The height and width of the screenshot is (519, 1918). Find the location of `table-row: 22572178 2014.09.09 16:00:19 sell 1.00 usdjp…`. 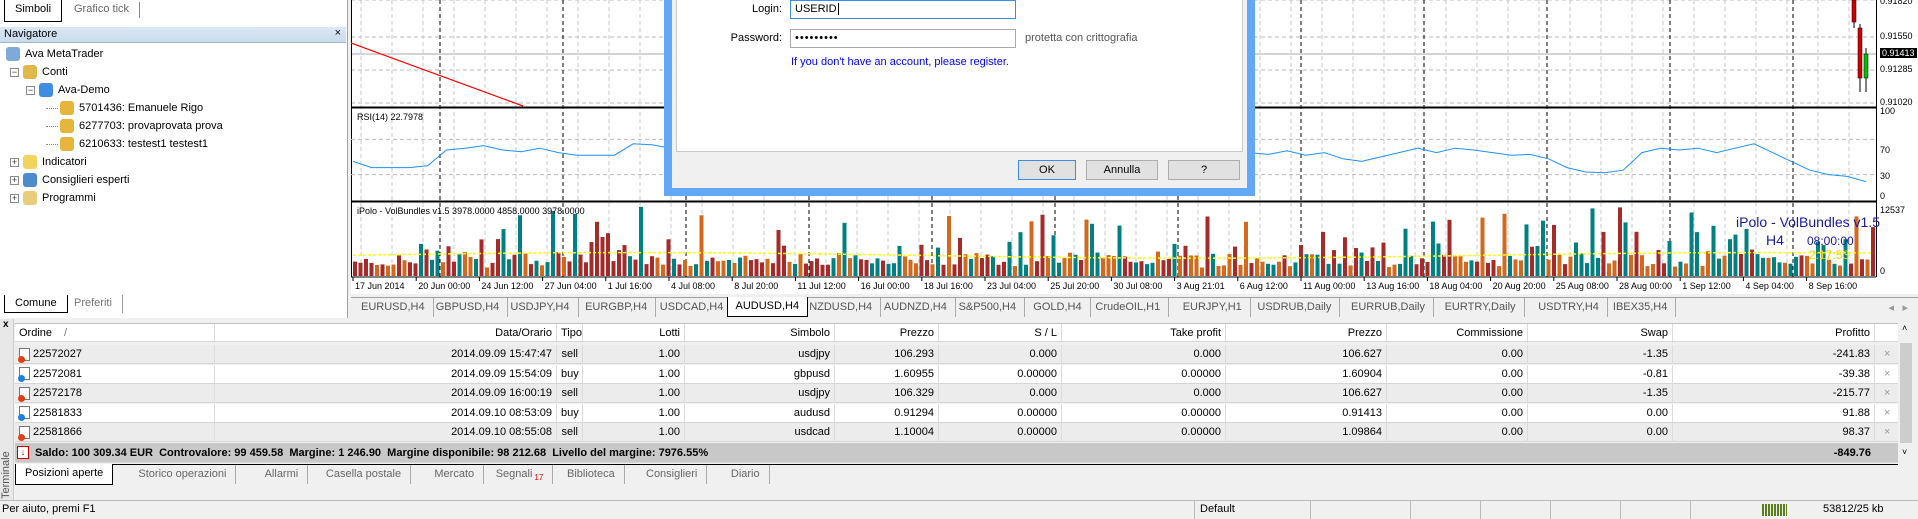

table-row: 22572178 2014.09.09 16:00:19 sell 1.00 usdjp… is located at coordinates (956, 393).